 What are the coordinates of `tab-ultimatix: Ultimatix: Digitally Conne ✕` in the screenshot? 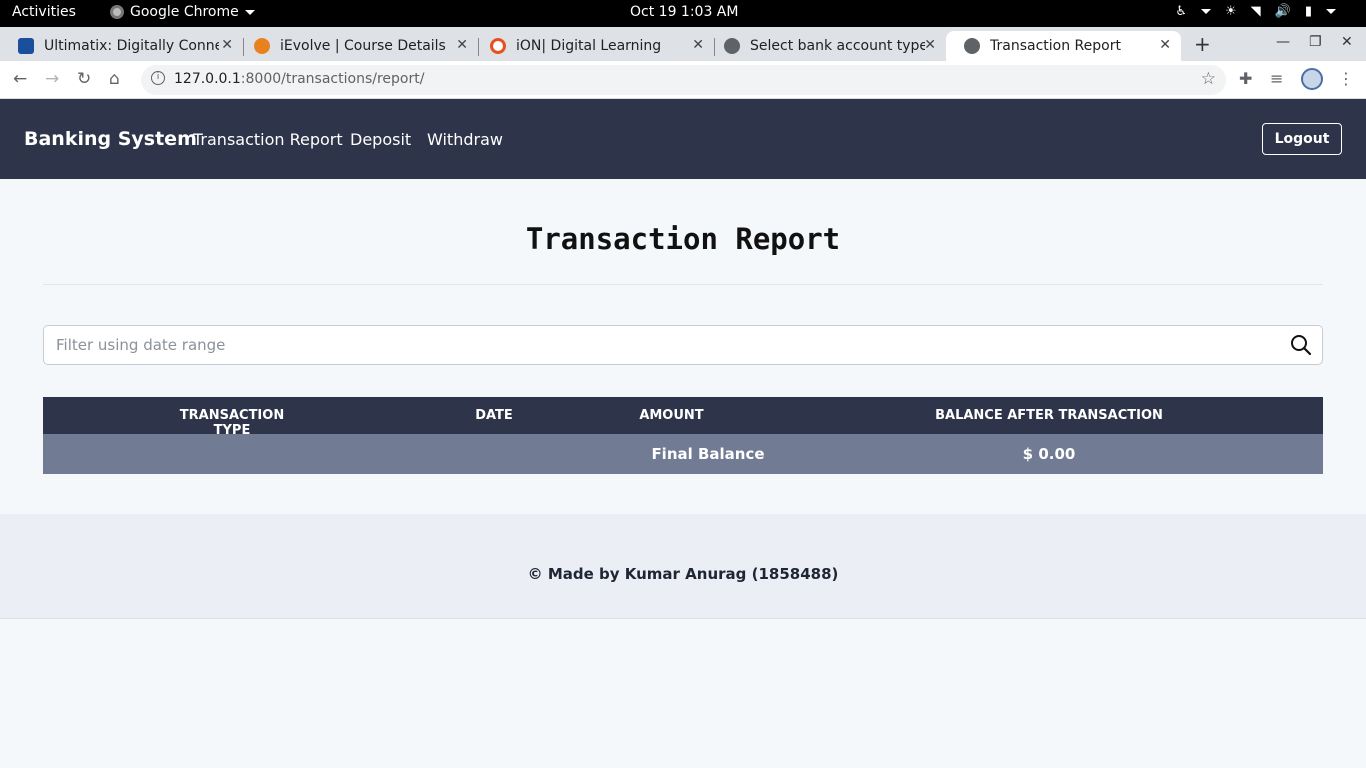 It's located at (122, 46).